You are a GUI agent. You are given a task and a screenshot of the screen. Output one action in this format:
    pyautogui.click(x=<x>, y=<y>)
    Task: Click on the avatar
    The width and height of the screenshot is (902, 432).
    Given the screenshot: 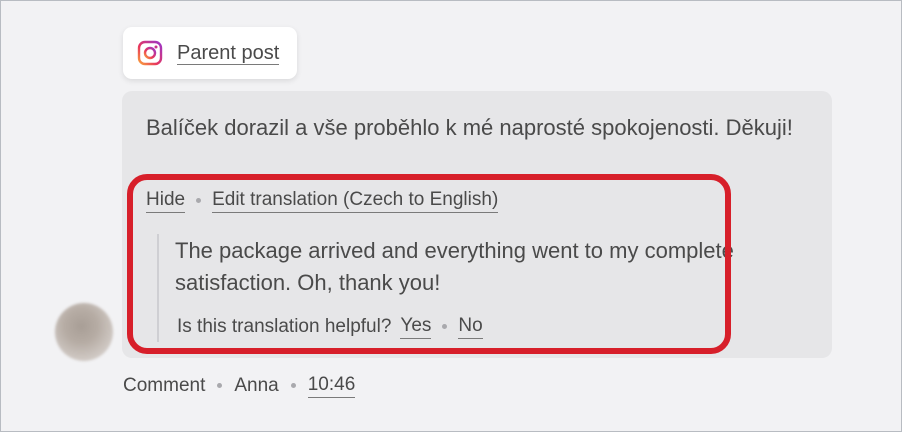 What is the action you would take?
    pyautogui.click(x=84, y=332)
    